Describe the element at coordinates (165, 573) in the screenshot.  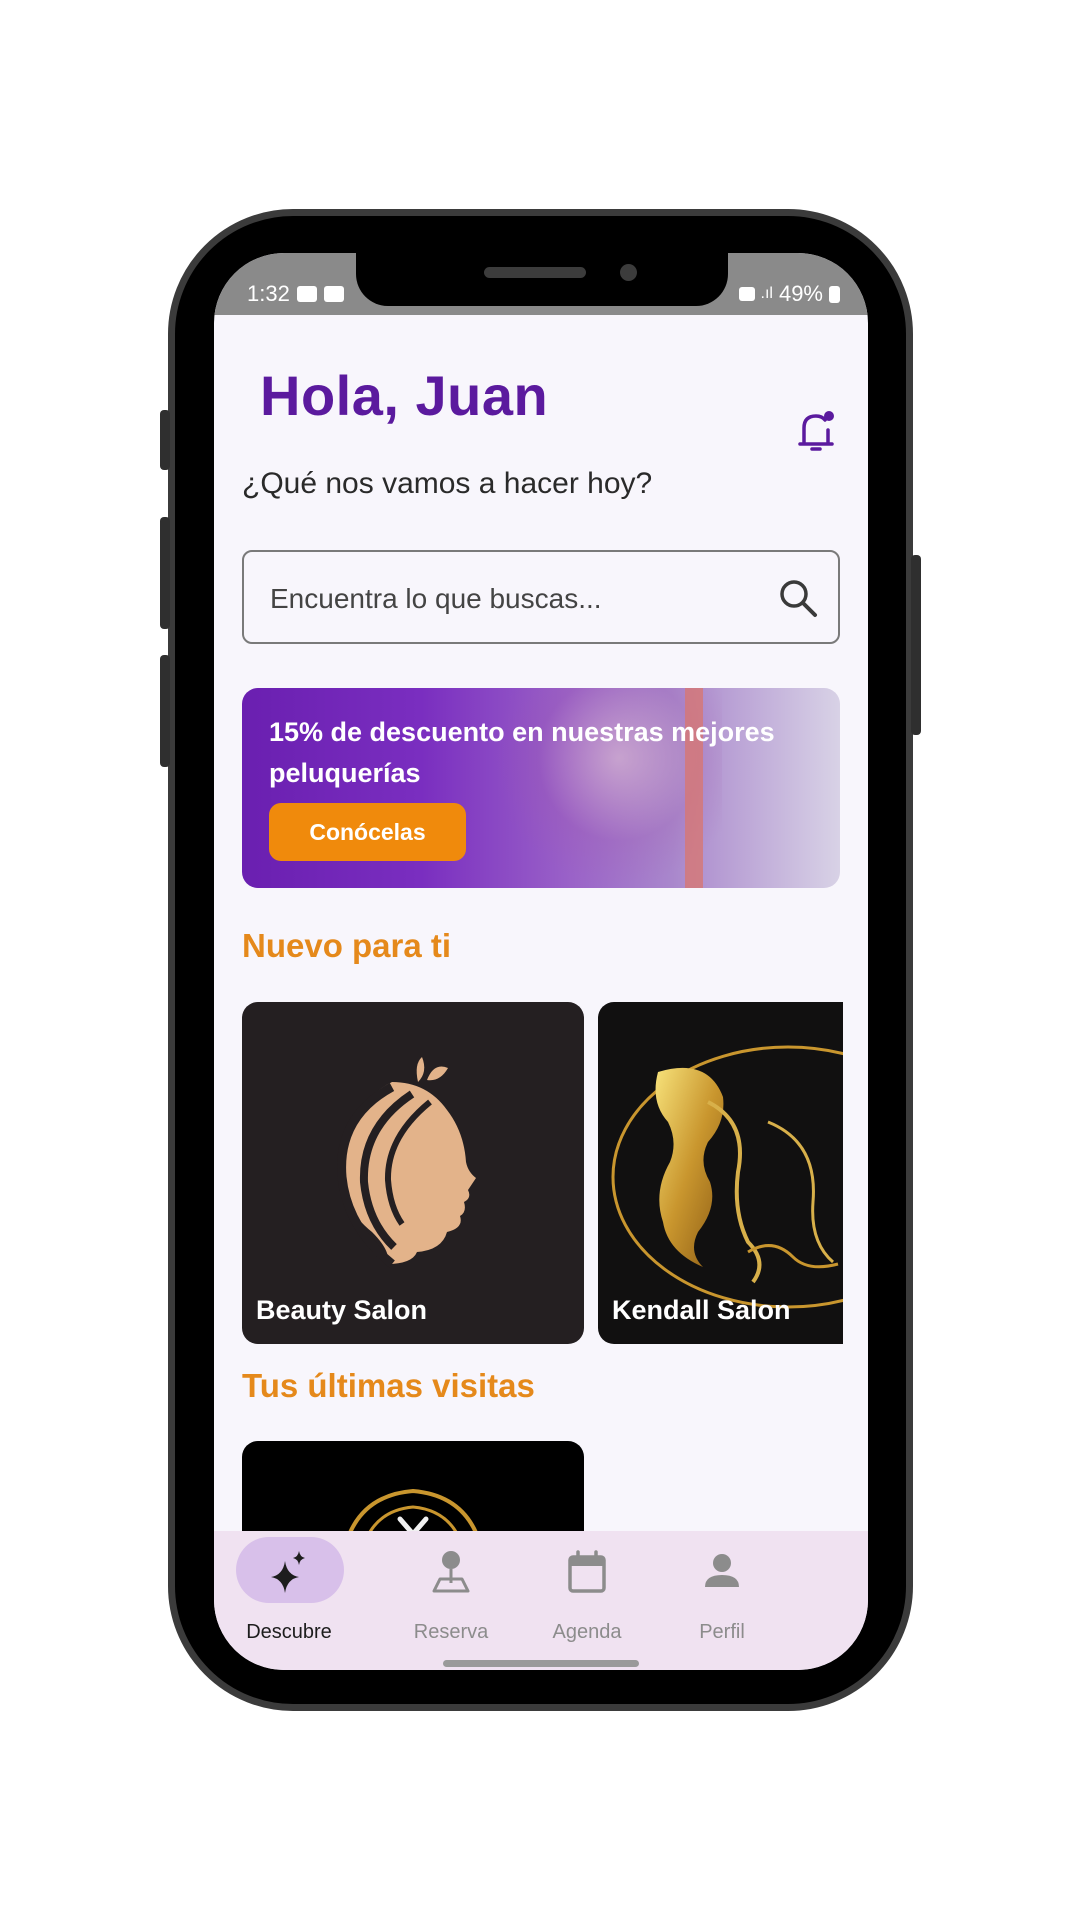
I see `volume-up-button` at that location.